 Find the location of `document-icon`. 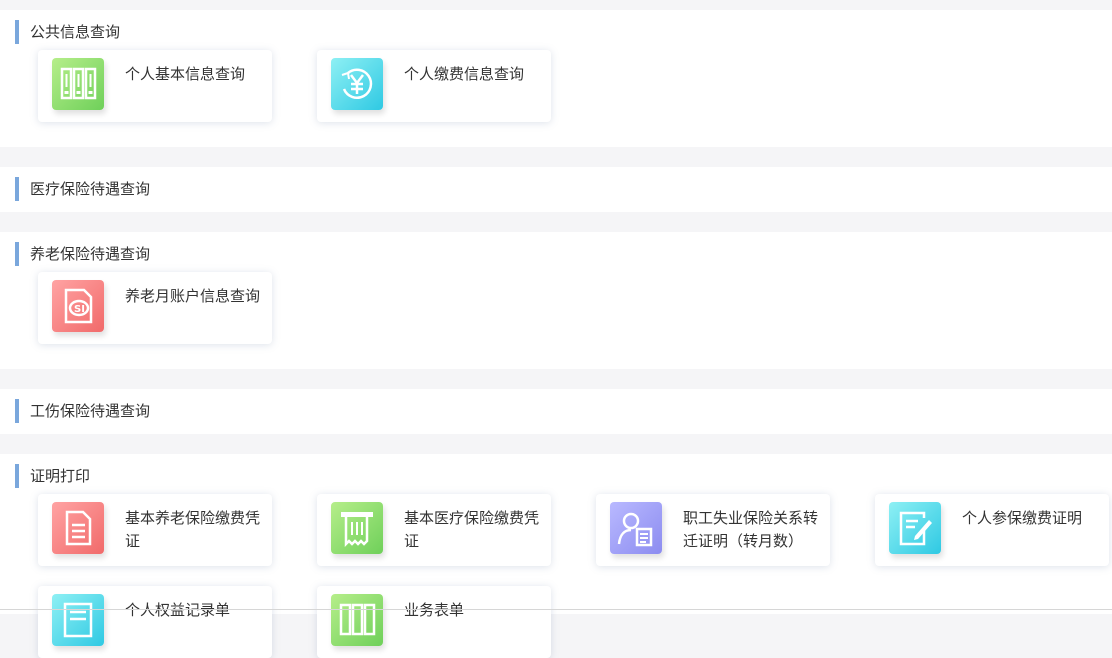

document-icon is located at coordinates (78, 528).